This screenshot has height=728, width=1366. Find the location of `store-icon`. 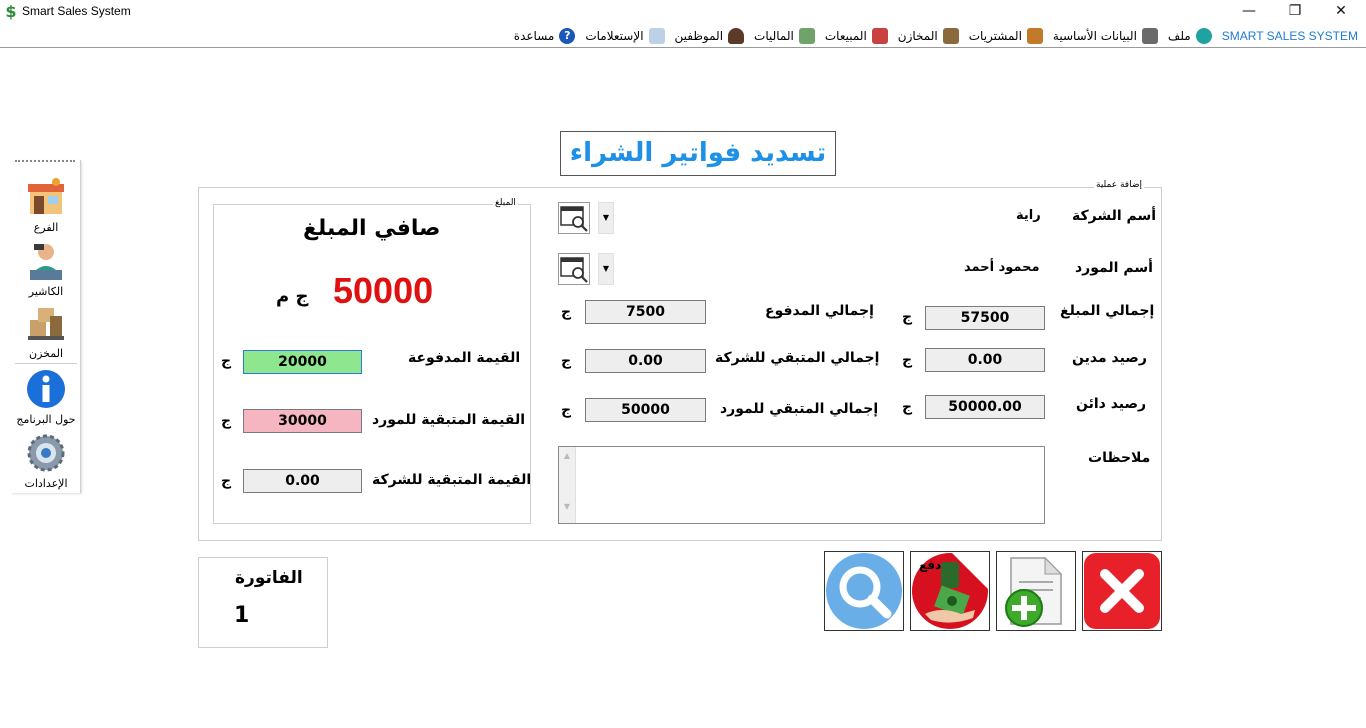

store-icon is located at coordinates (46, 324).